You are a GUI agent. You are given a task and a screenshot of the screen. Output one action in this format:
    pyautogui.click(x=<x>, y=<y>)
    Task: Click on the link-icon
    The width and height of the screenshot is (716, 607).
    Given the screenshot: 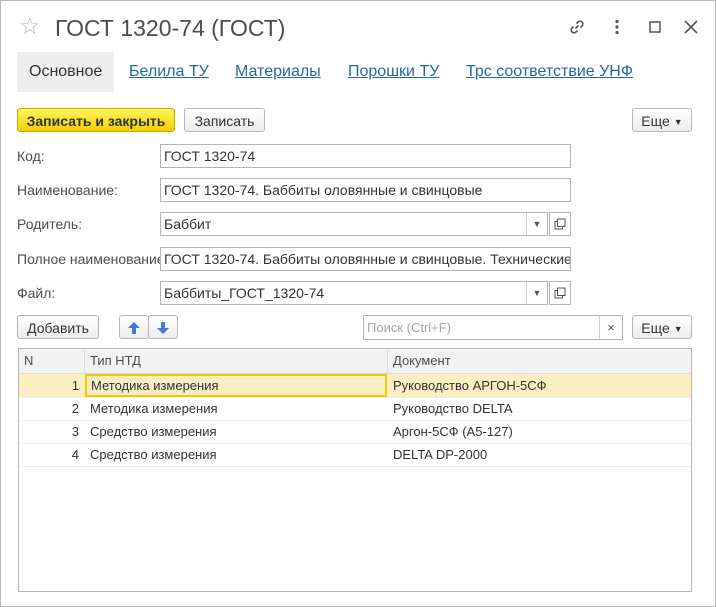 What is the action you would take?
    pyautogui.click(x=577, y=27)
    